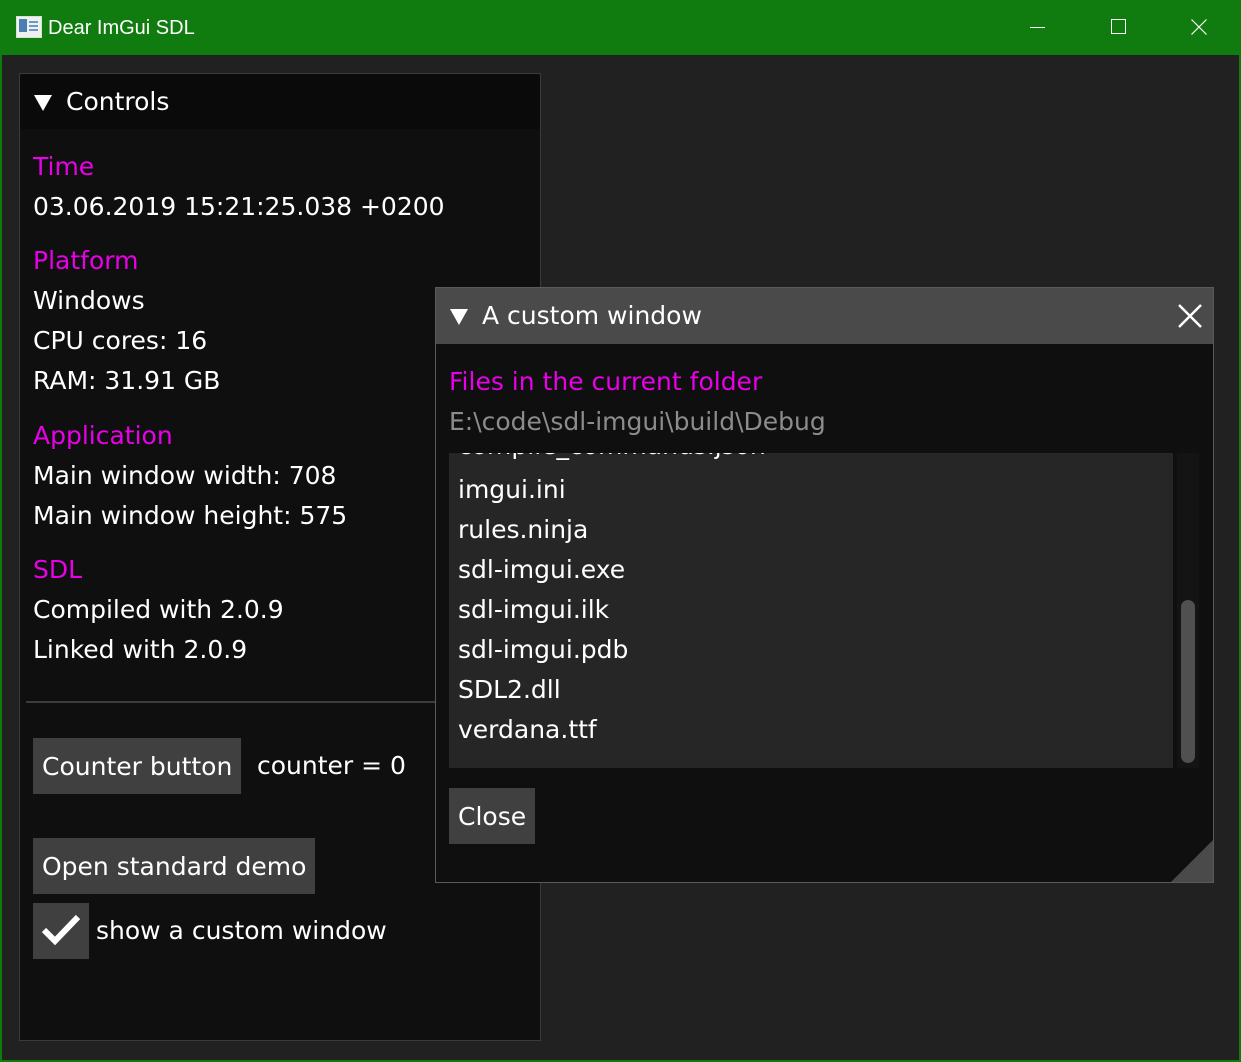 Image resolution: width=1241 pixels, height=1062 pixels. I want to click on minimize-button, so click(1038, 27).